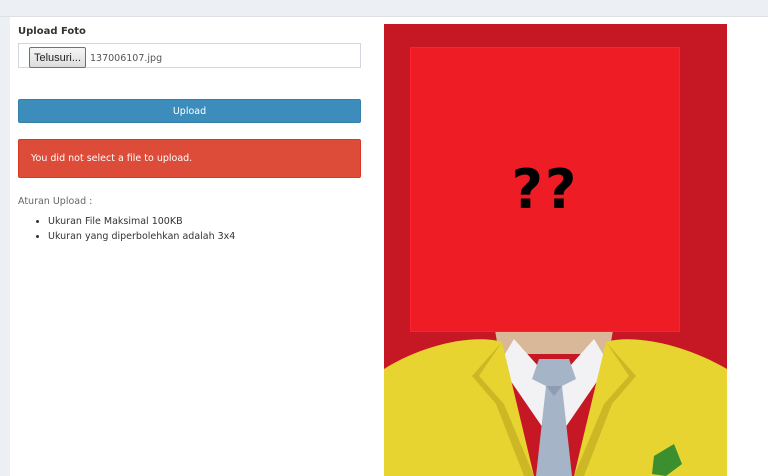 The height and width of the screenshot is (476, 768). Describe the element at coordinates (52, 31) in the screenshot. I see `upload-foto-label: Upload Foto` at that location.